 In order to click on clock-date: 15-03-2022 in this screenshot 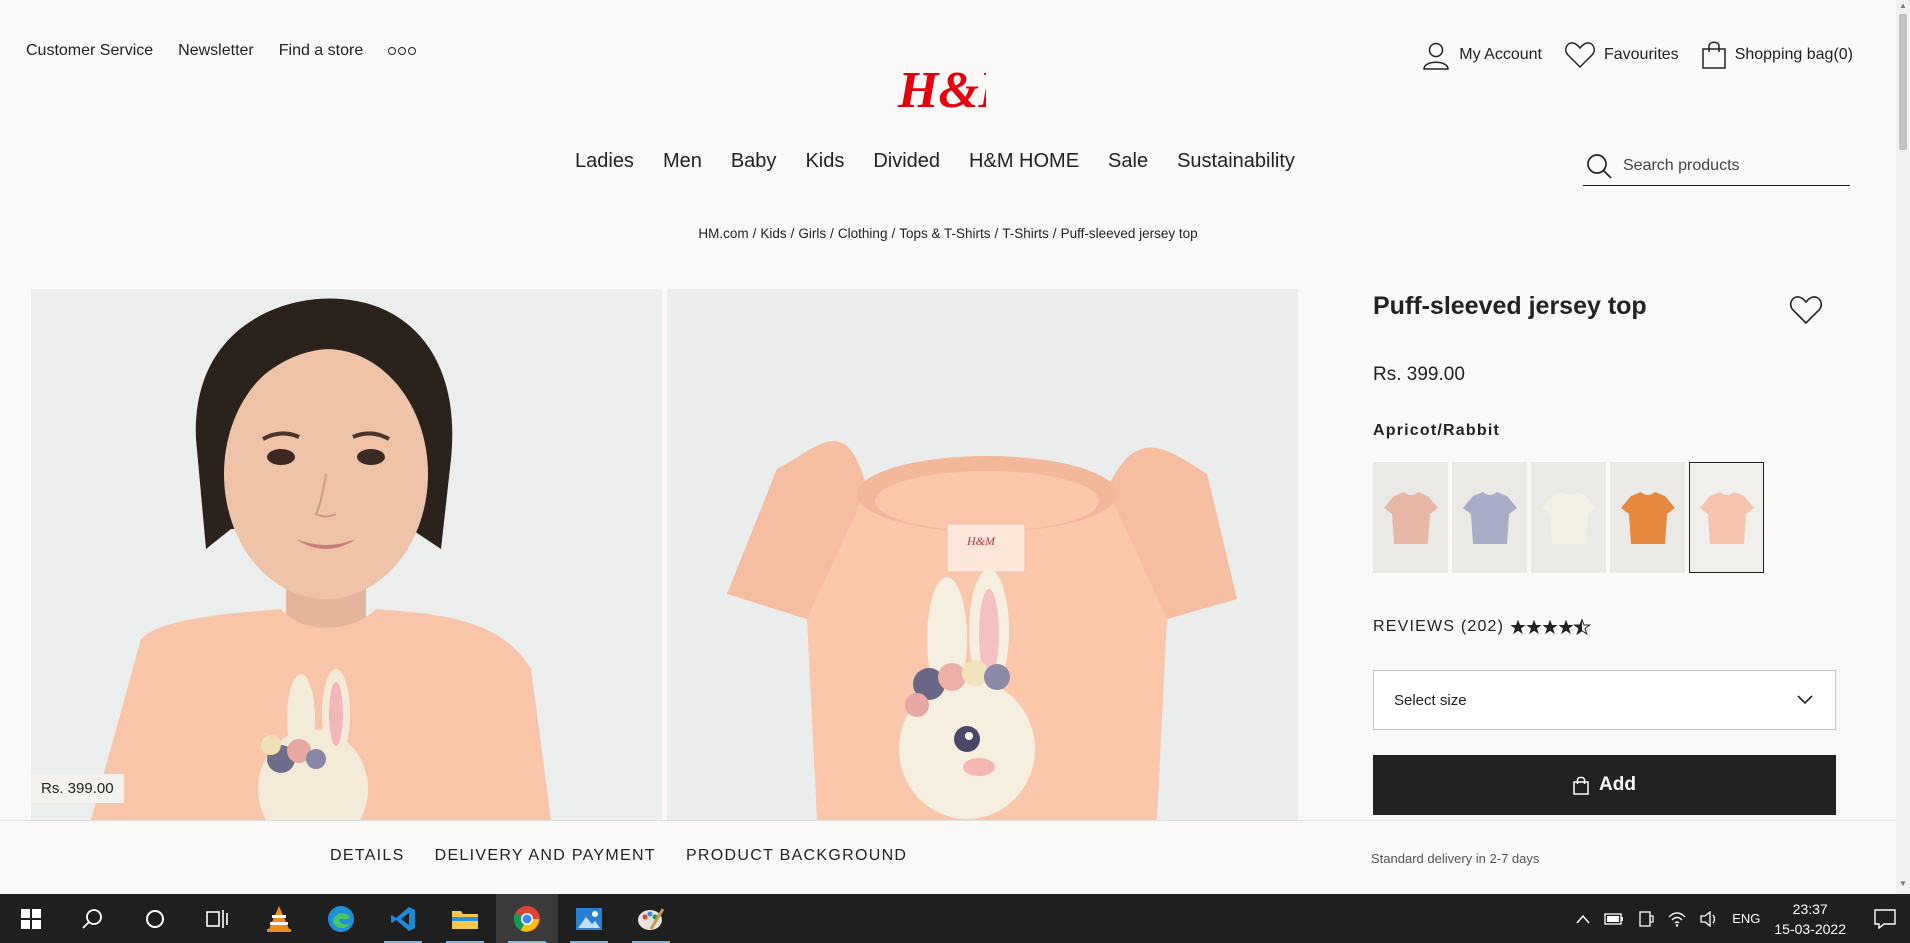, I will do `click(1810, 928)`.